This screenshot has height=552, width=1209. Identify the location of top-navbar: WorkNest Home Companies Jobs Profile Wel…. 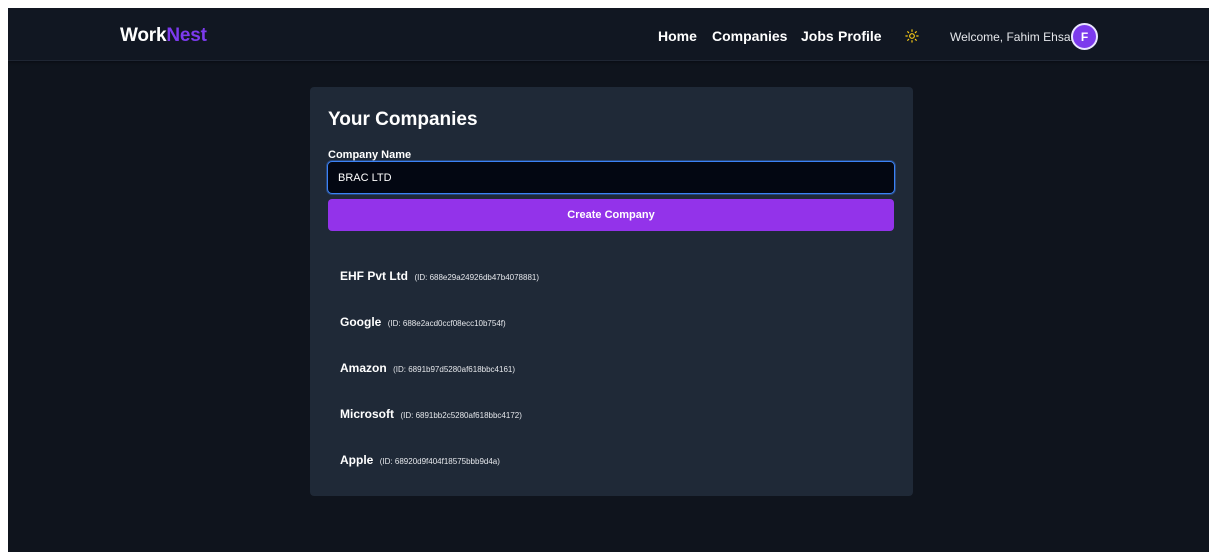
(608, 34).